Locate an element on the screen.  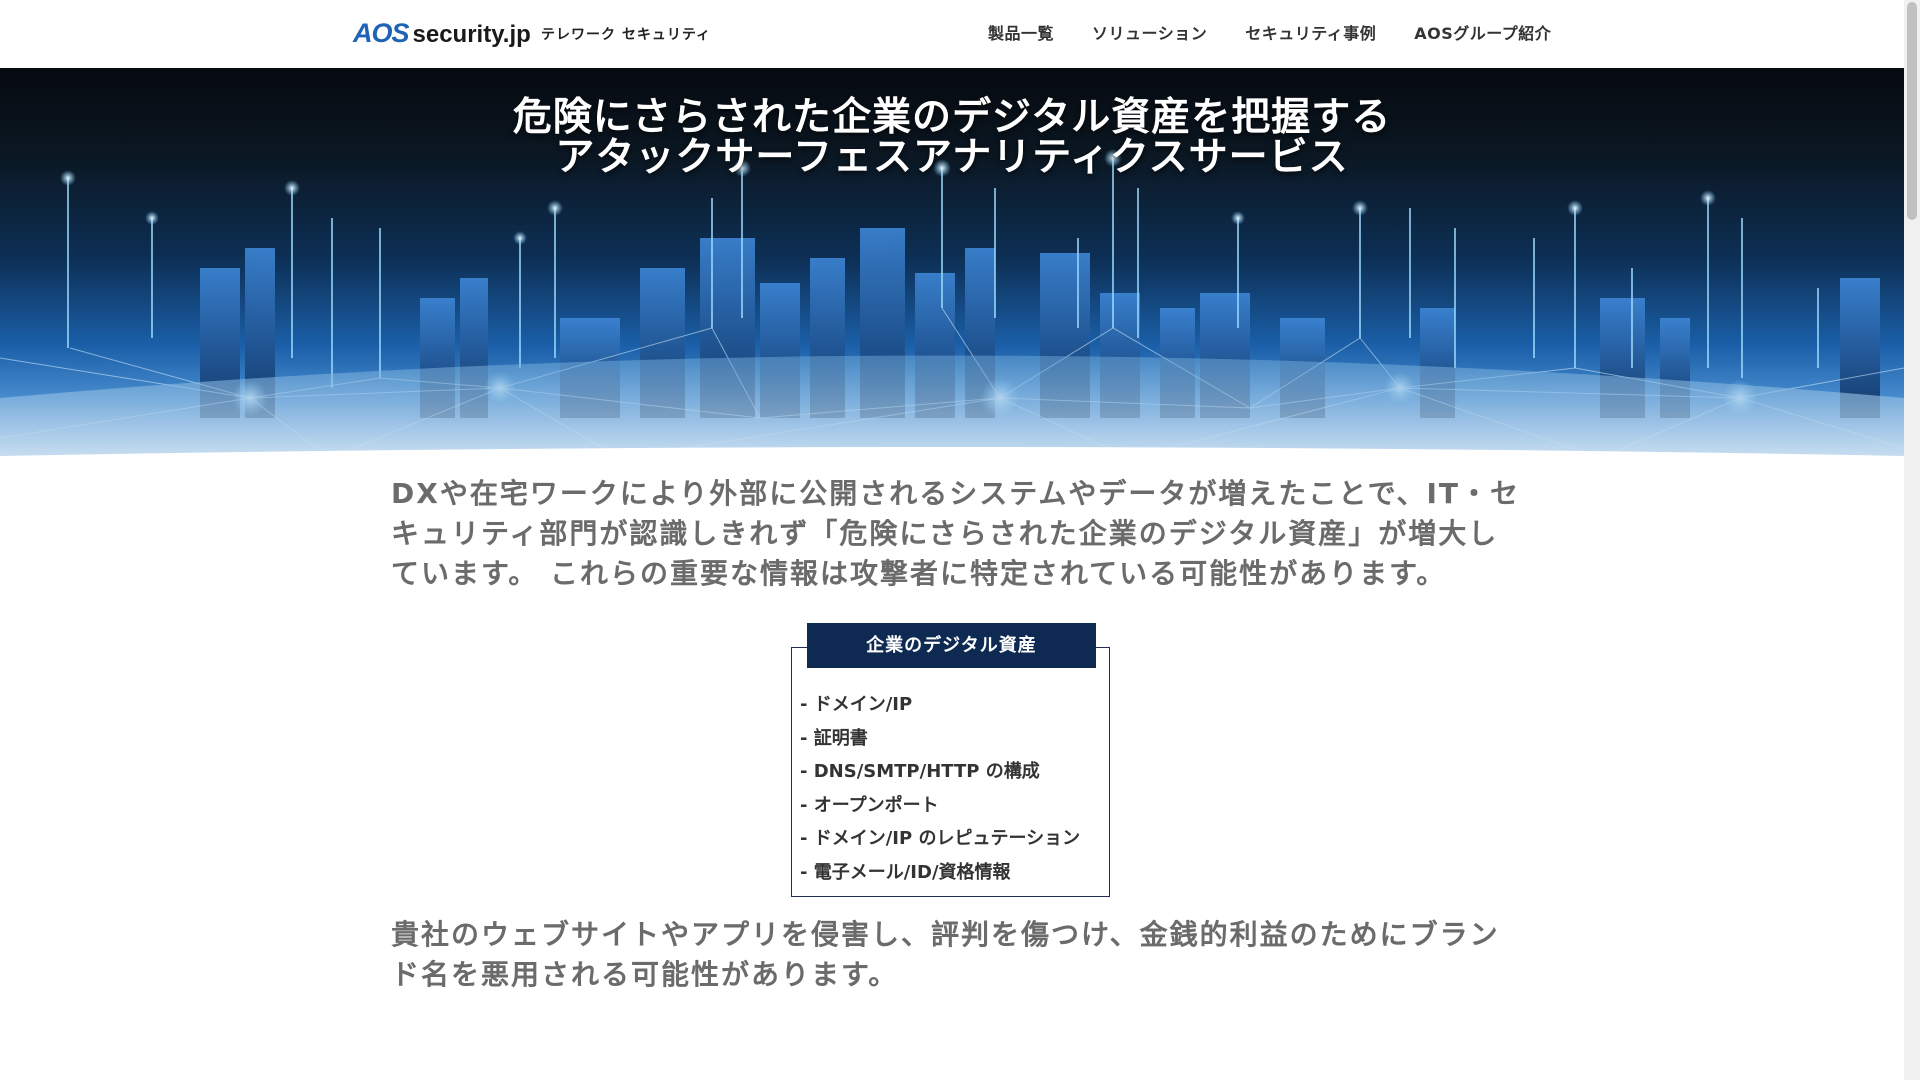
scrollbar-thumb is located at coordinates (1912, 111).